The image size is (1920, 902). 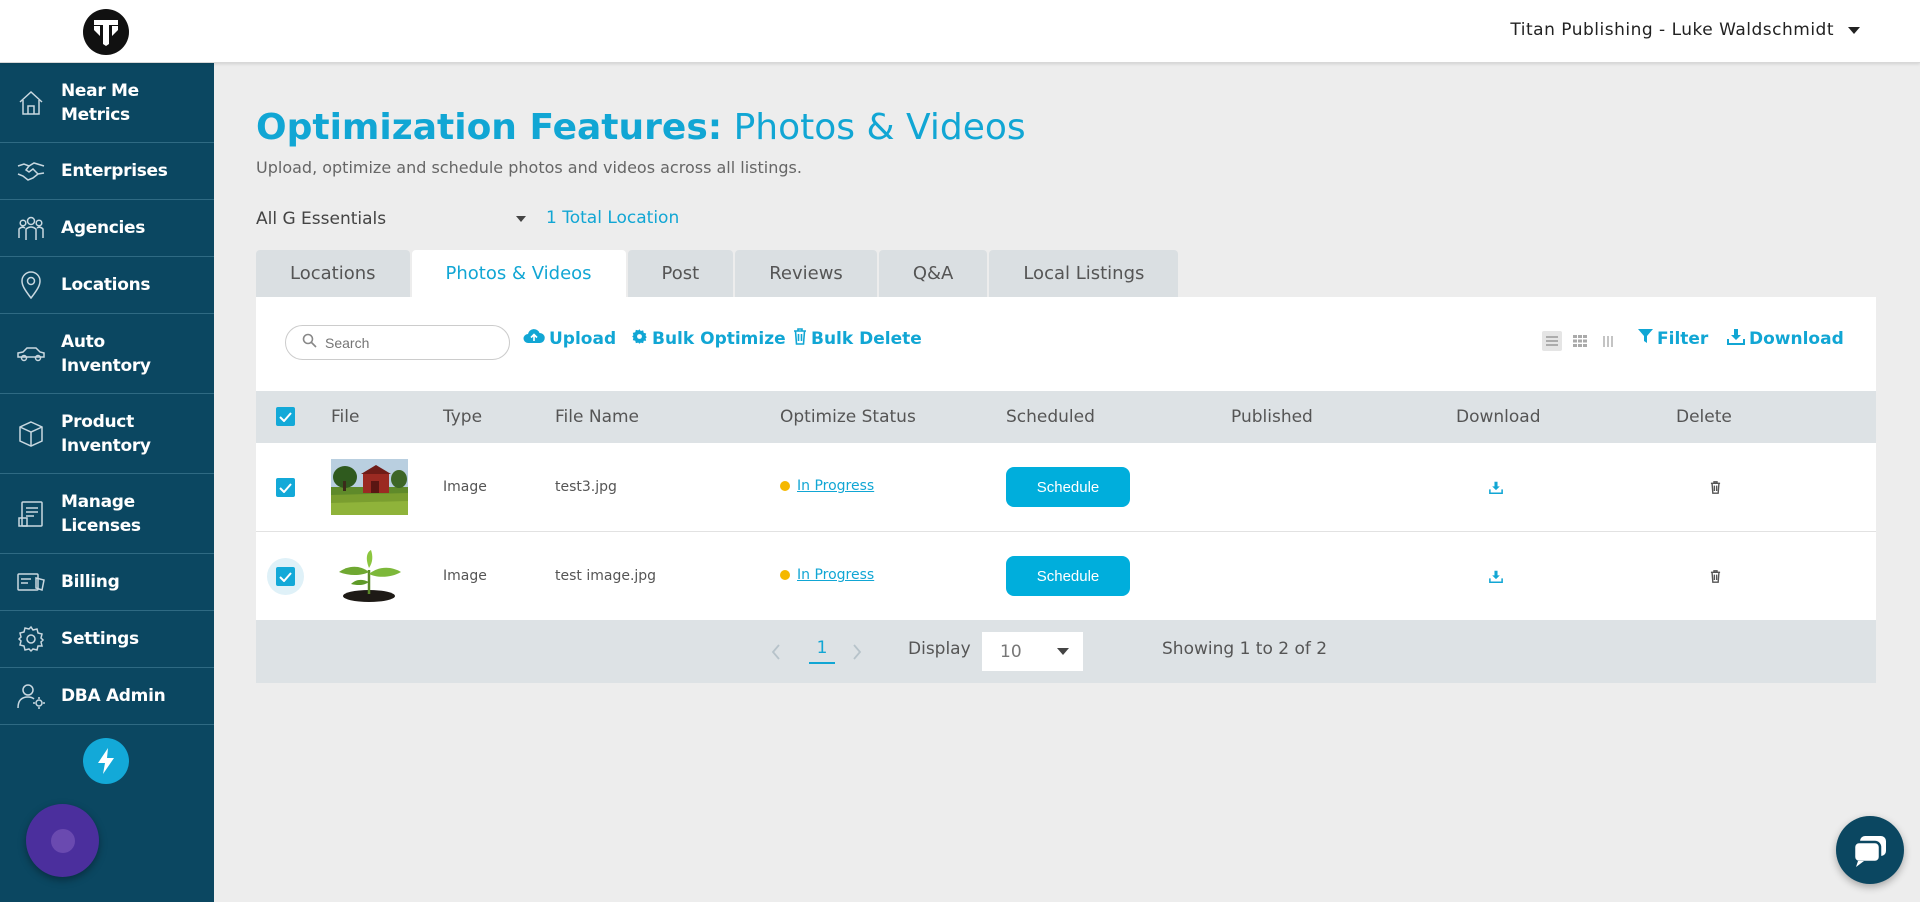 I want to click on page-number-current: 1, so click(x=822, y=651).